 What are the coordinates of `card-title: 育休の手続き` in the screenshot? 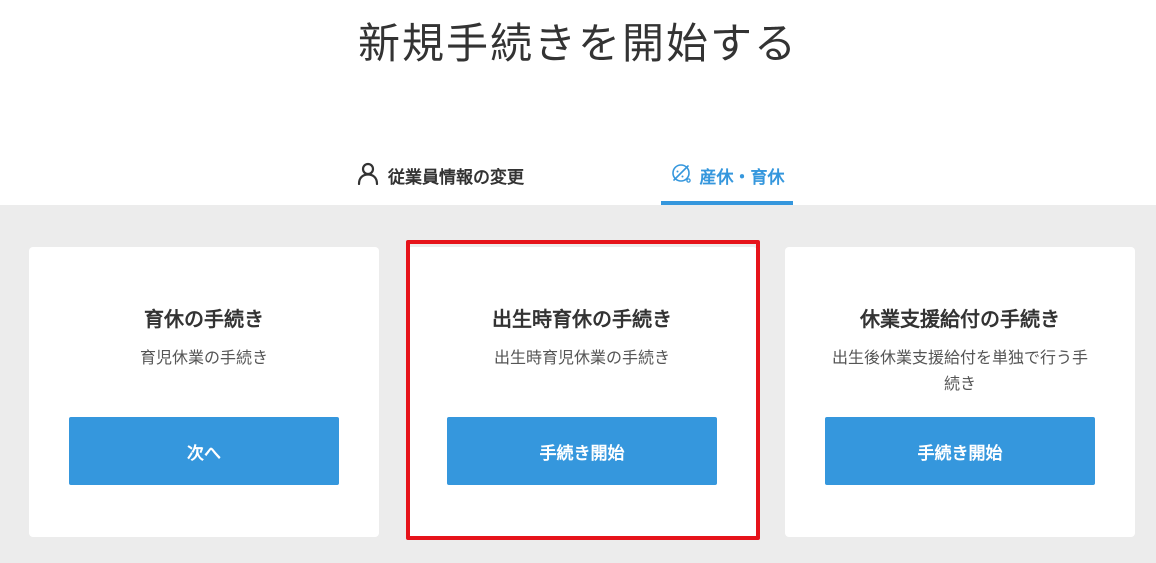 It's located at (204, 319).